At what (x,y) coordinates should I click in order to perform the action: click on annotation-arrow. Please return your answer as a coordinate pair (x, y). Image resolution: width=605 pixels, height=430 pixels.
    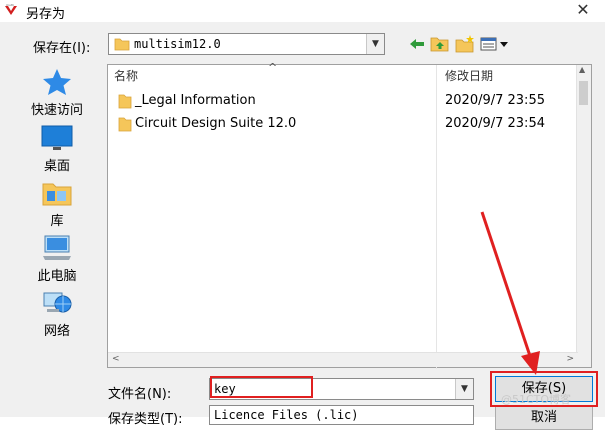
    Looking at the image, I should click on (510, 293).